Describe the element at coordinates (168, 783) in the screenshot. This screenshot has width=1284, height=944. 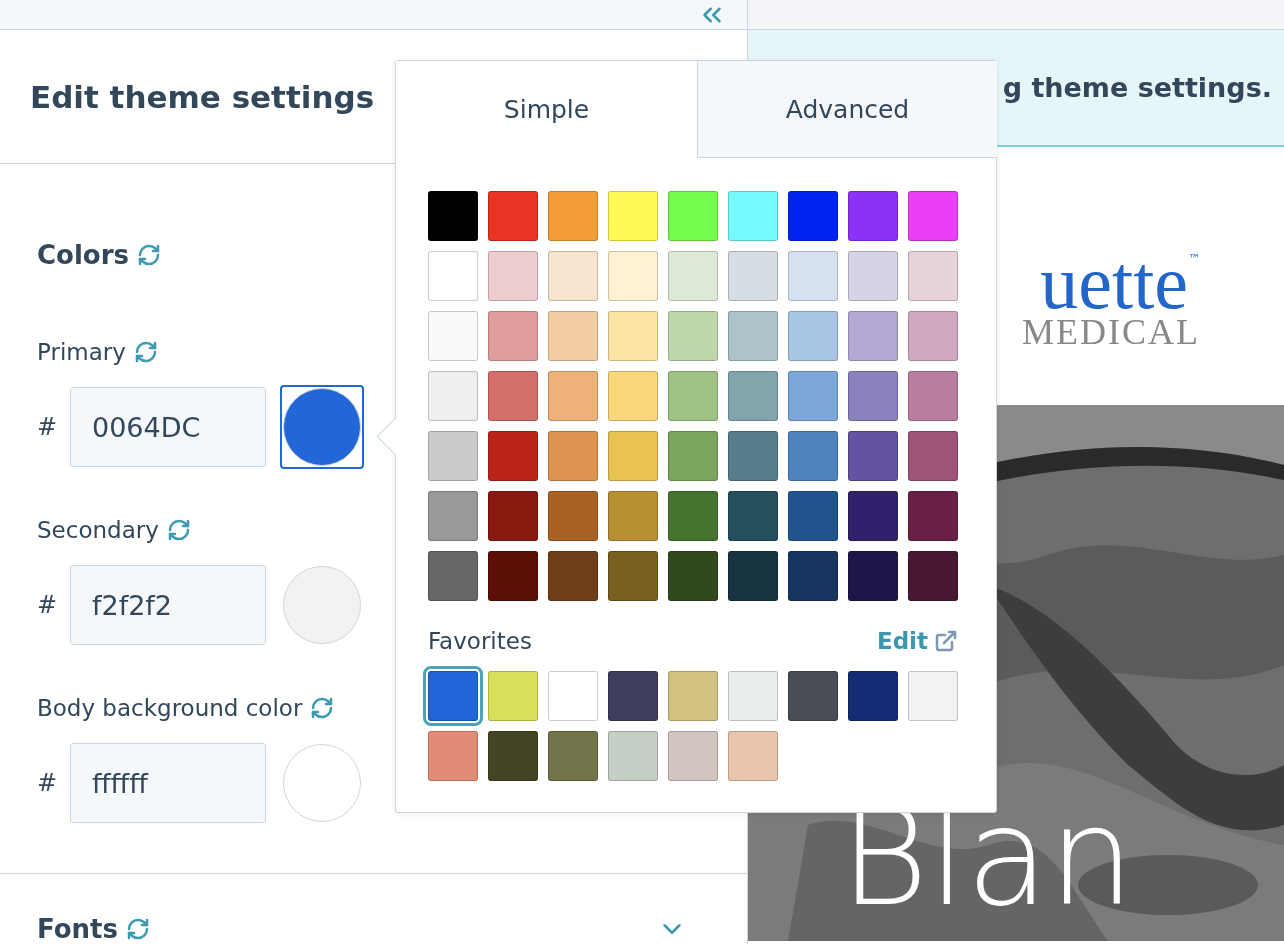
I see `hex-input: ffffff` at that location.